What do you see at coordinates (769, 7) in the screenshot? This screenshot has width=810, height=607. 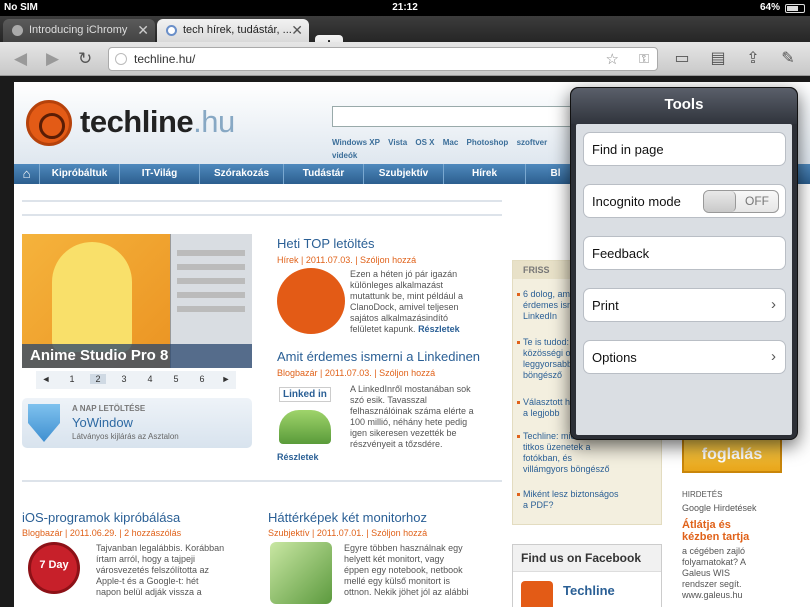 I see `battery-percent: 64%` at bounding box center [769, 7].